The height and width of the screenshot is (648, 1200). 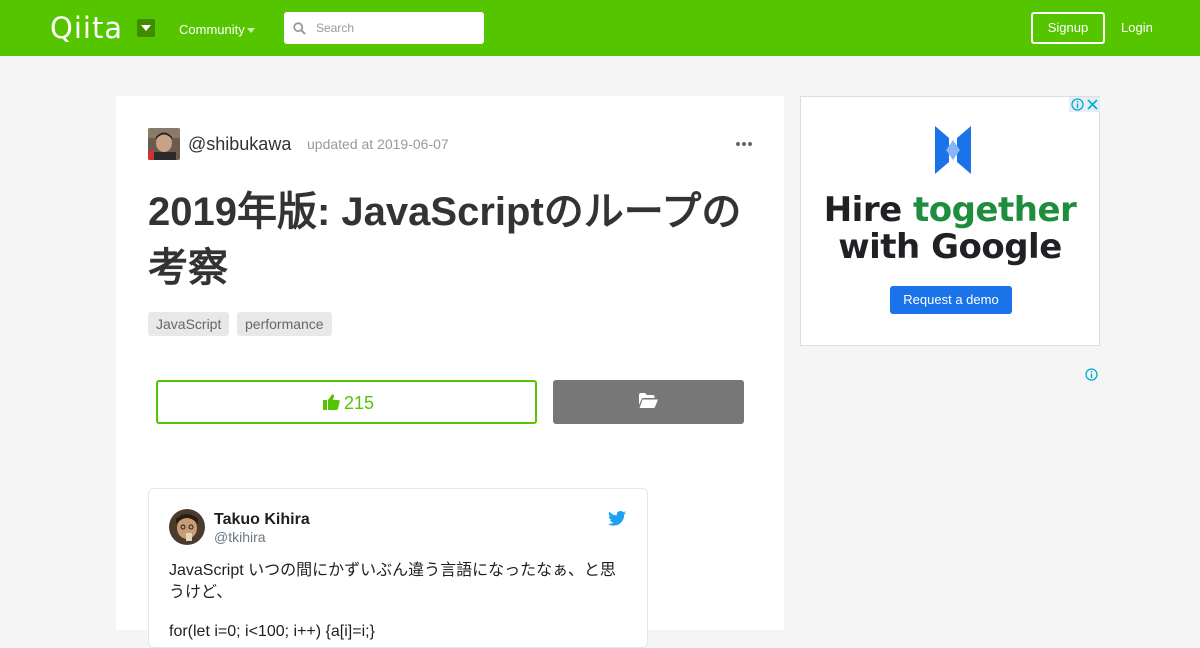 What do you see at coordinates (744, 145) in the screenshot?
I see `more-icon` at bounding box center [744, 145].